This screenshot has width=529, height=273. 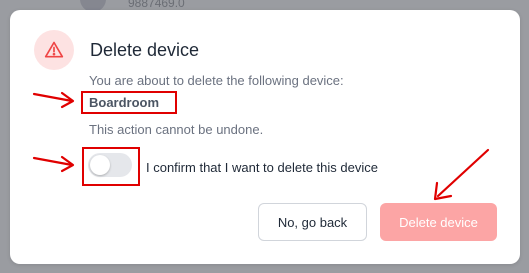 What do you see at coordinates (53, 100) in the screenshot?
I see `annotation-arrow-device` at bounding box center [53, 100].